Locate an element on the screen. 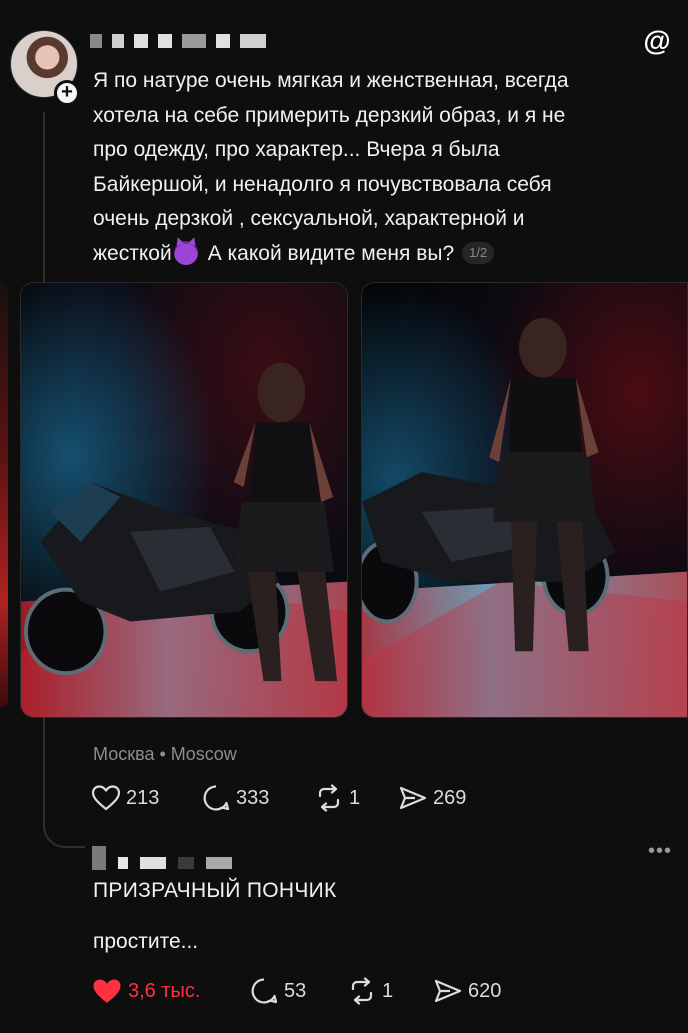  reply-actions: 3,6 тыс. 53 1 620 is located at coordinates (296, 991).